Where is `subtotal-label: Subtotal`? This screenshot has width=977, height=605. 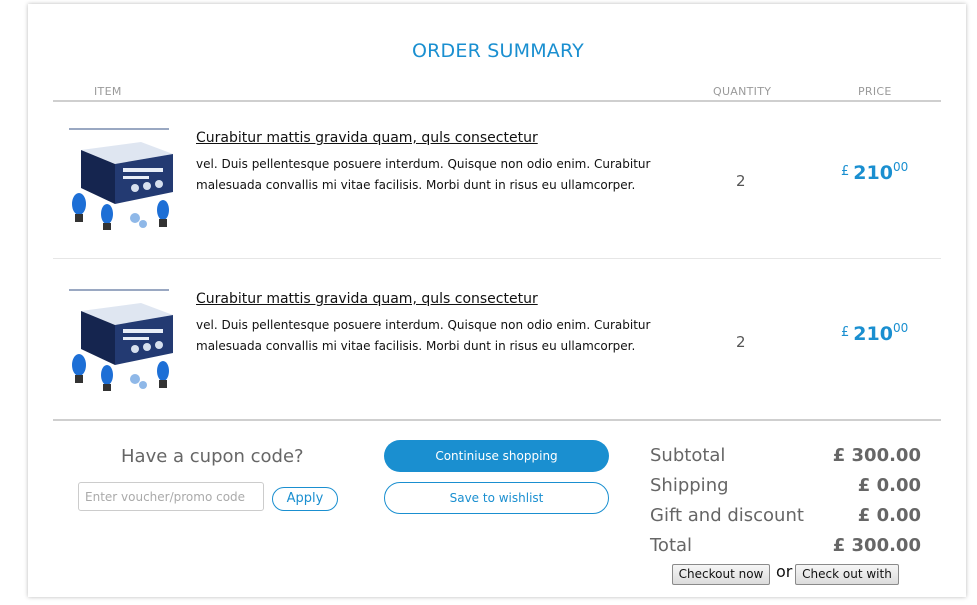
subtotal-label: Subtotal is located at coordinates (688, 455).